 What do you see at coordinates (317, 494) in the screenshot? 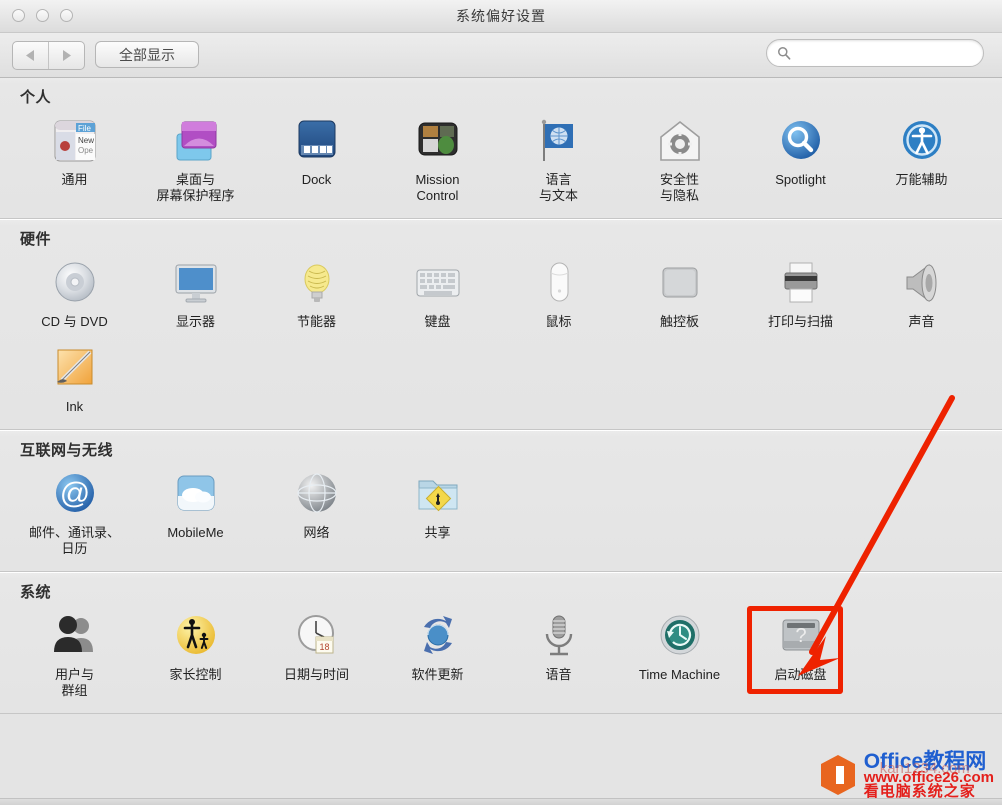
I see `network-icon` at bounding box center [317, 494].